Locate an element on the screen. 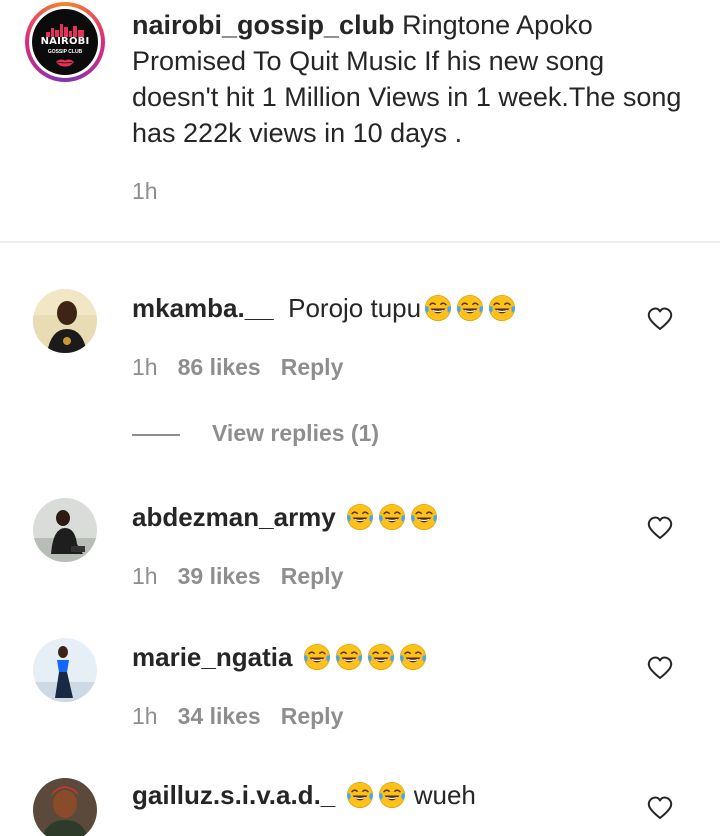 The height and width of the screenshot is (836, 720). comment-meta: 1h 34 likes Reply is located at coordinates (247, 716).